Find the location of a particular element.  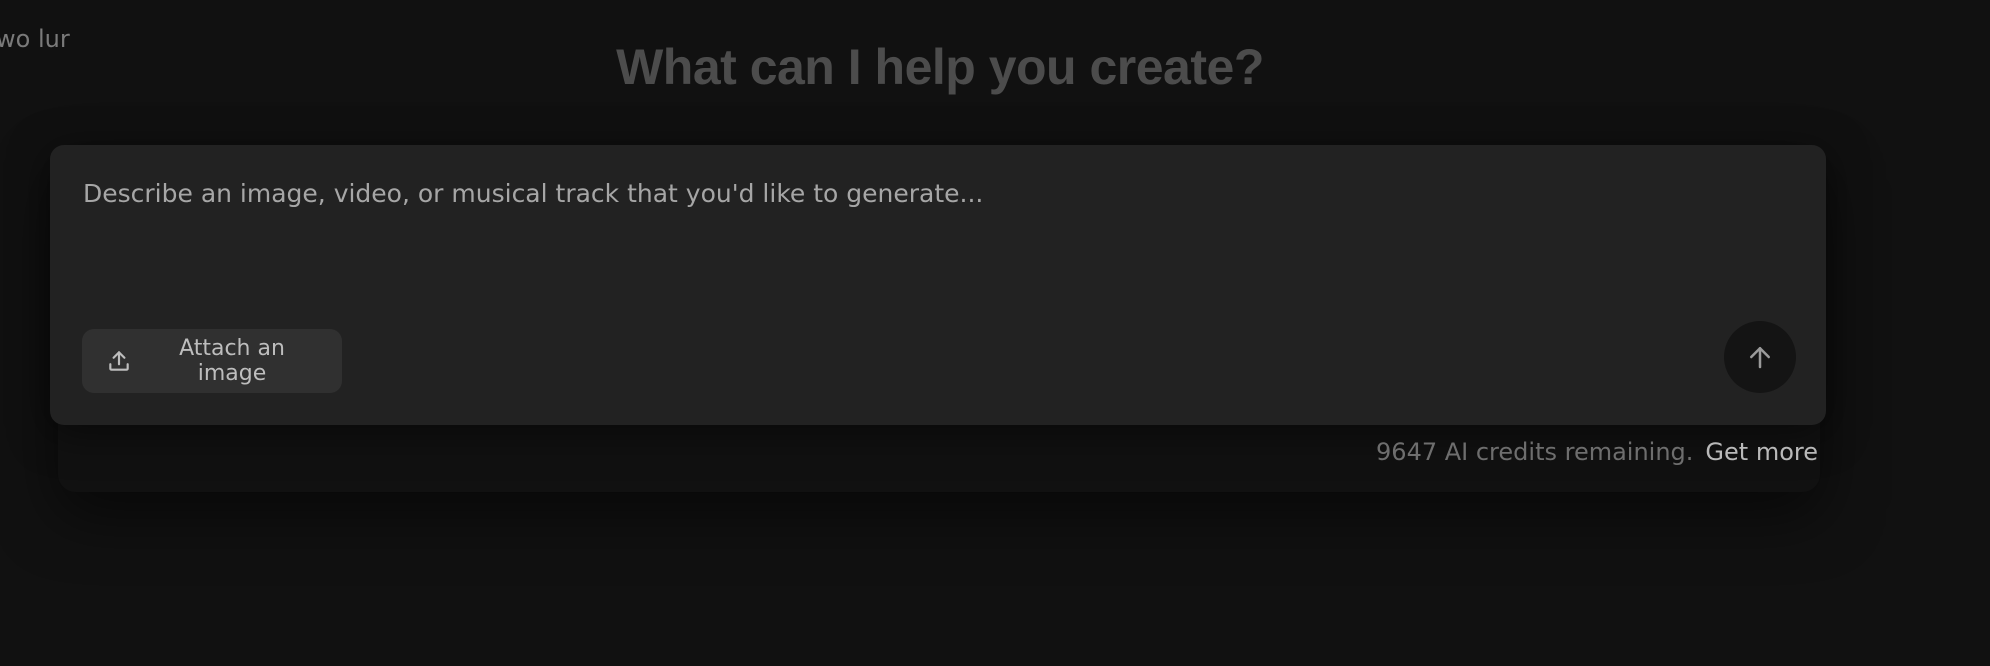

send-button is located at coordinates (1760, 357).